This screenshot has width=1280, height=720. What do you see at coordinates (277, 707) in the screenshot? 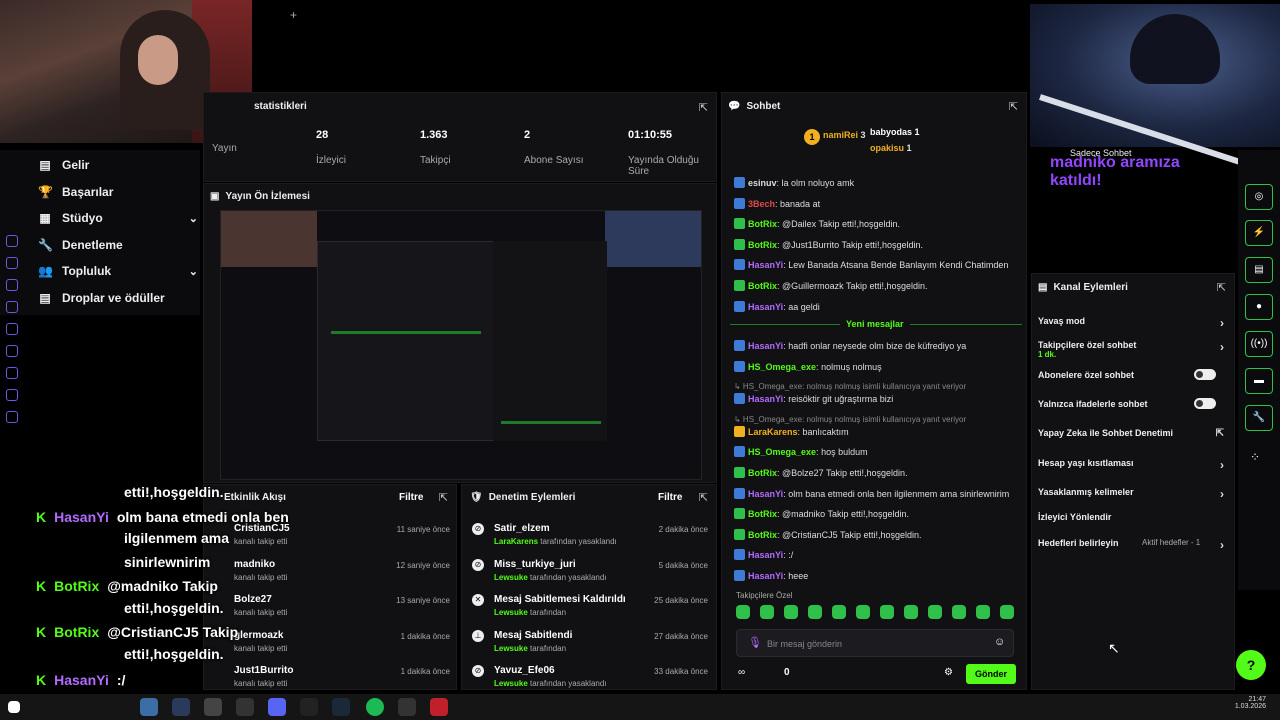
I see `discord-icon` at bounding box center [277, 707].